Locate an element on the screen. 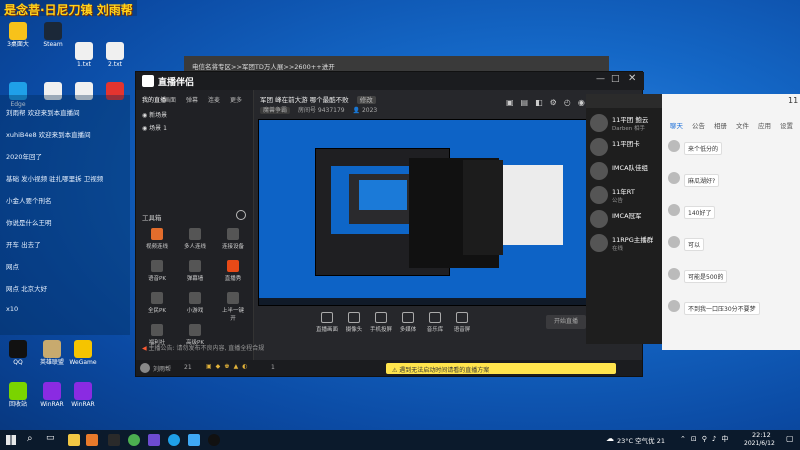 The image size is (800, 450). app-logo-icon is located at coordinates (148, 81).